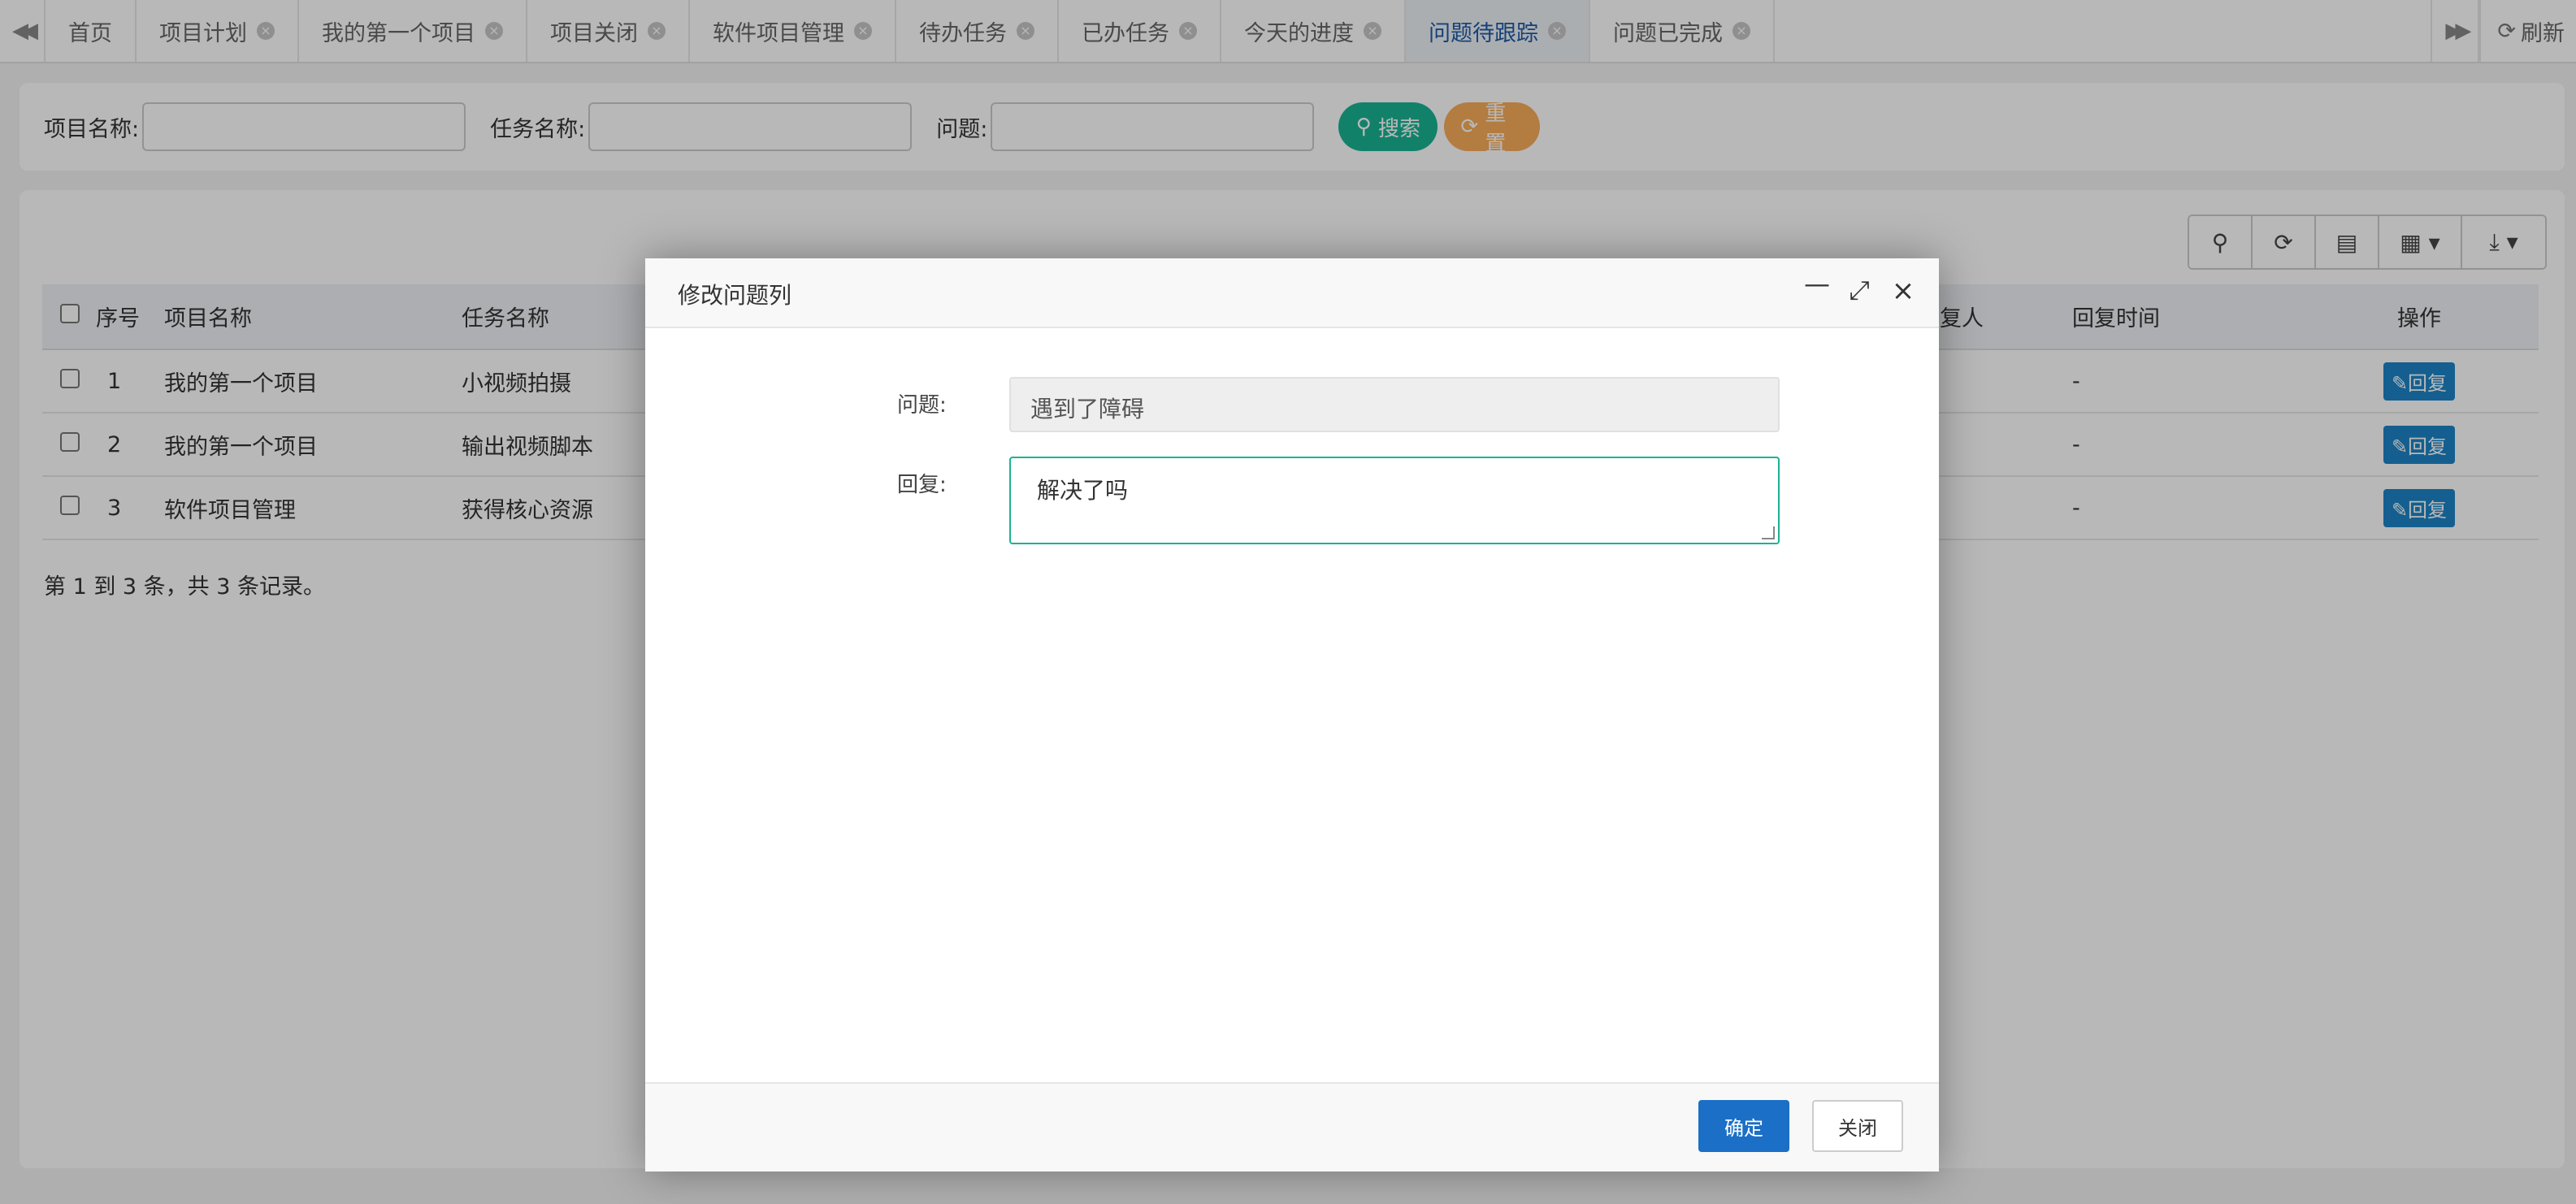  Describe the element at coordinates (1083, 490) in the screenshot. I see `reply-text: 解决了吗` at that location.